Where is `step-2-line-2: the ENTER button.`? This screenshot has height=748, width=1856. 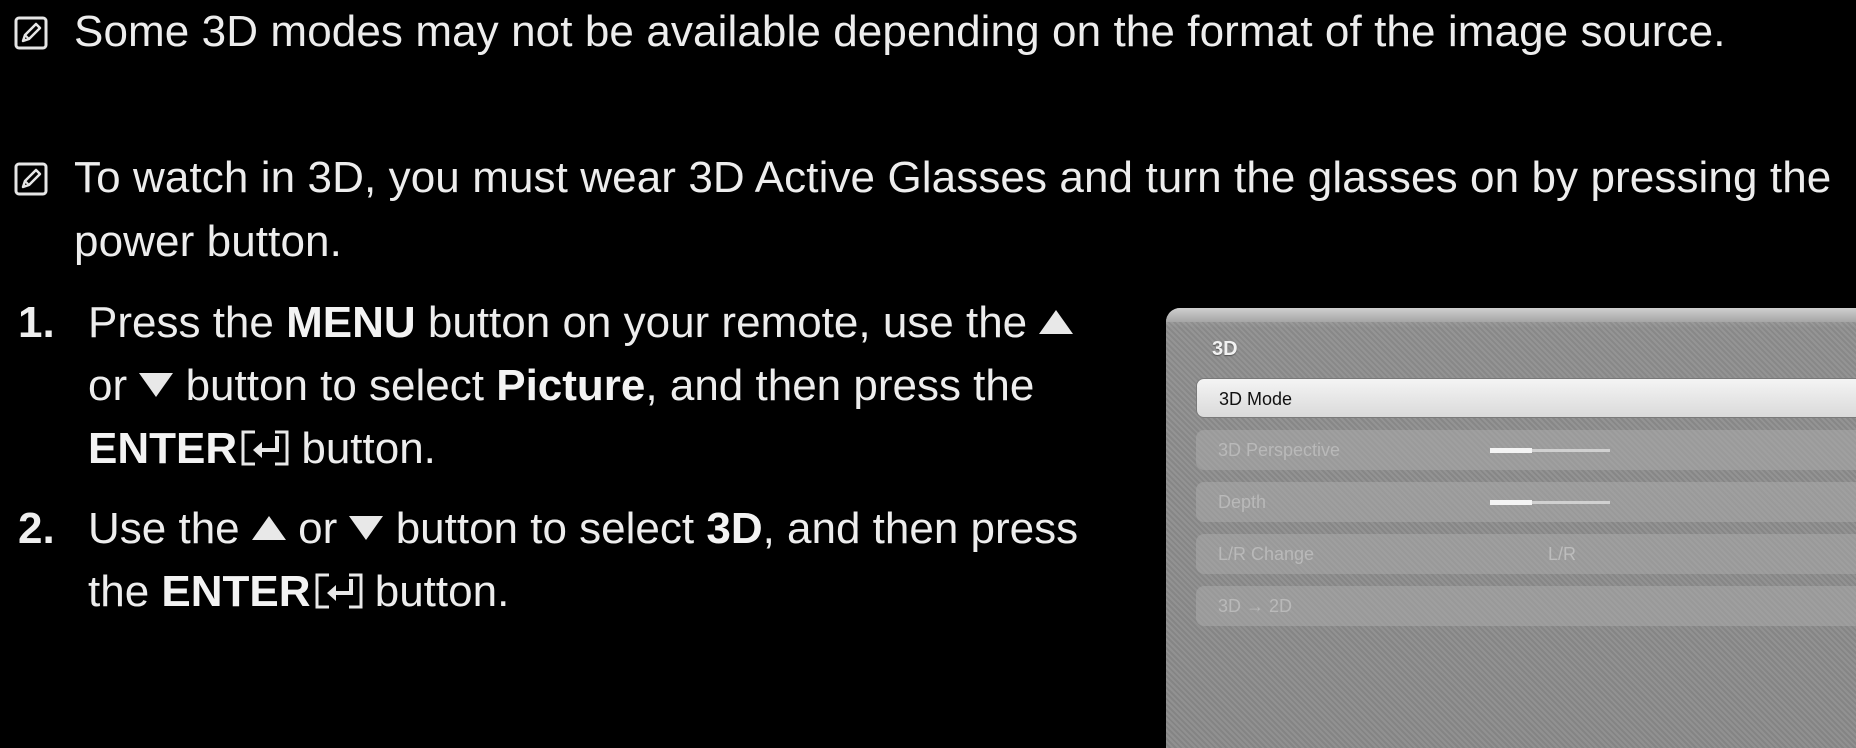 step-2-line-2: the ENTER button. is located at coordinates (298, 592).